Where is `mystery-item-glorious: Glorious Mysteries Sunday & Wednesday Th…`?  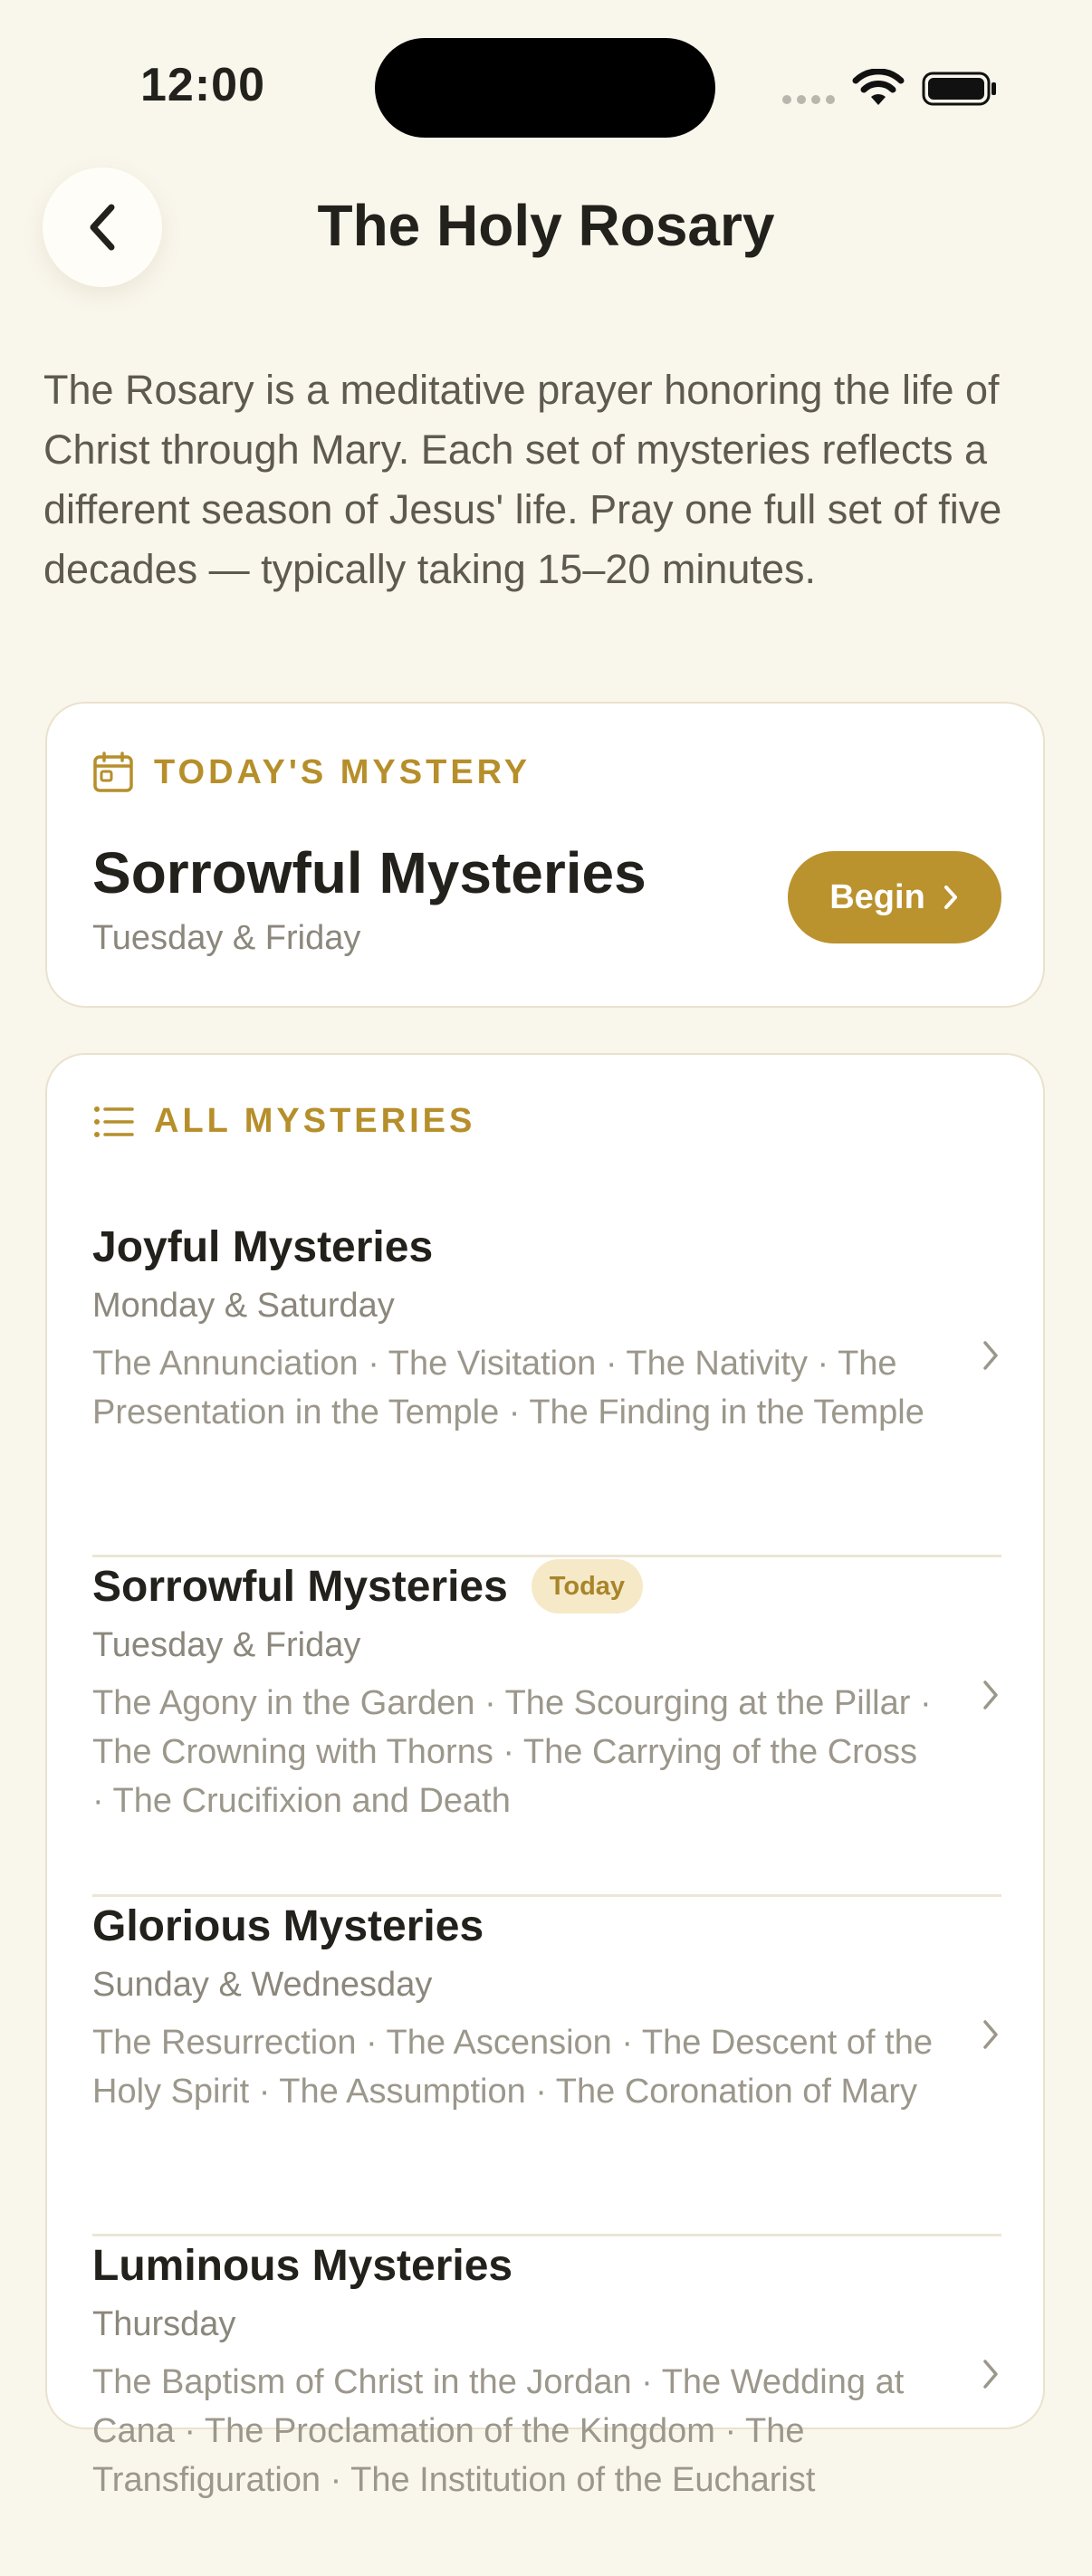 mystery-item-glorious: Glorious Mysteries Sunday & Wednesday Th… is located at coordinates (546, 2066).